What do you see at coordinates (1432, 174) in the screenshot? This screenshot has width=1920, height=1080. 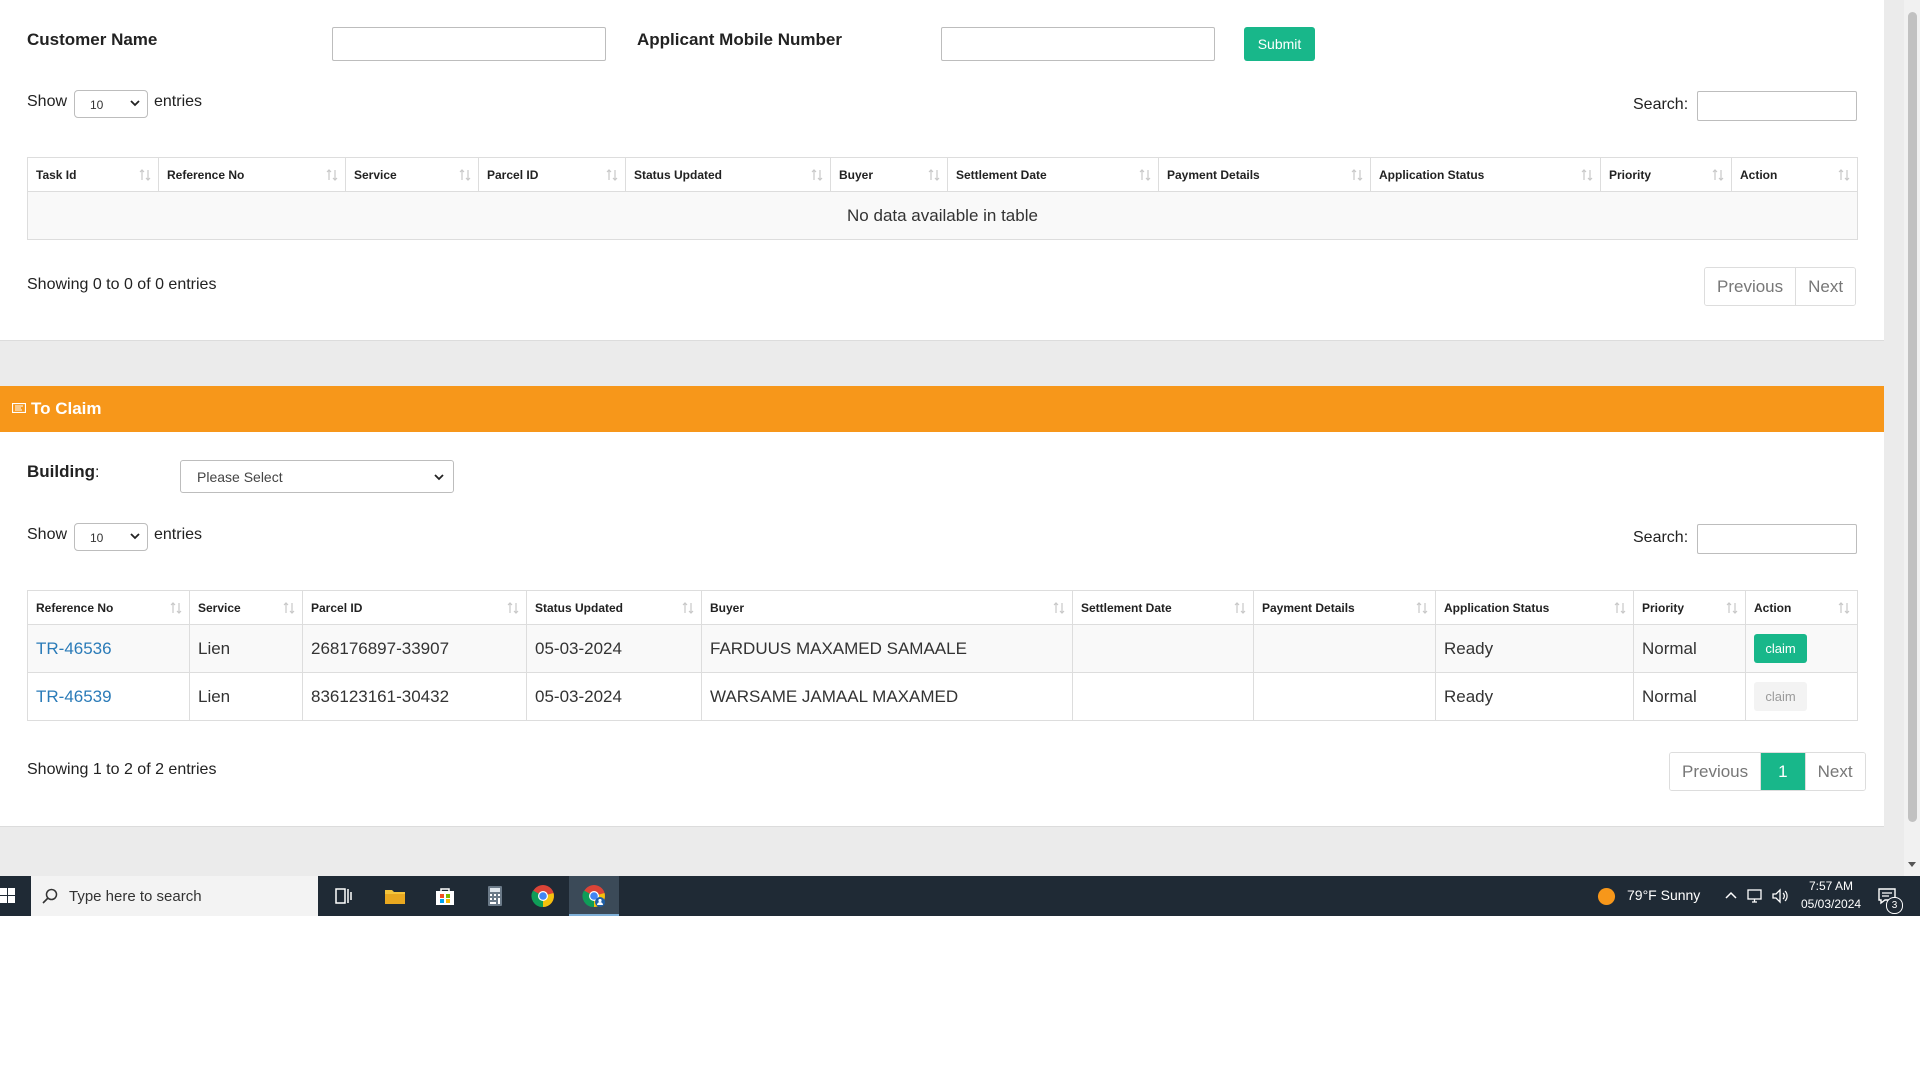 I see `column-header-label: Application Status` at bounding box center [1432, 174].